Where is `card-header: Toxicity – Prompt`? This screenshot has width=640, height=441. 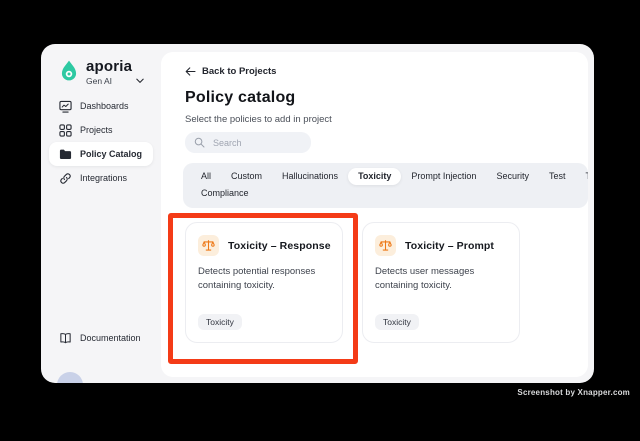 card-header: Toxicity – Prompt is located at coordinates (441, 245).